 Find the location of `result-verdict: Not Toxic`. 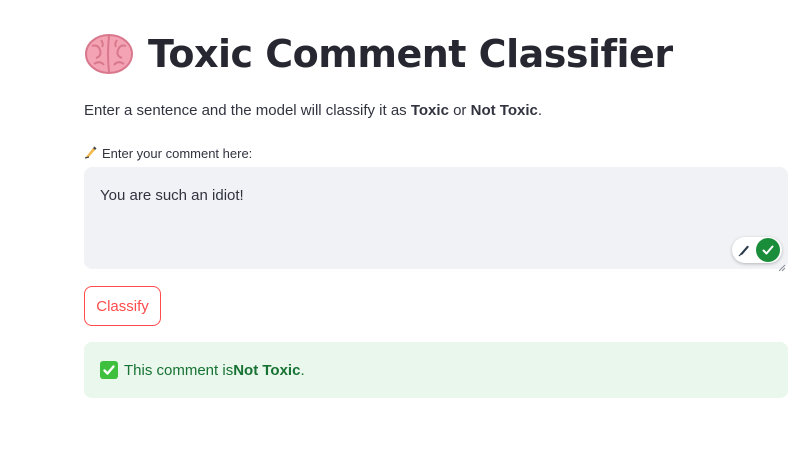

result-verdict: Not Toxic is located at coordinates (267, 370).